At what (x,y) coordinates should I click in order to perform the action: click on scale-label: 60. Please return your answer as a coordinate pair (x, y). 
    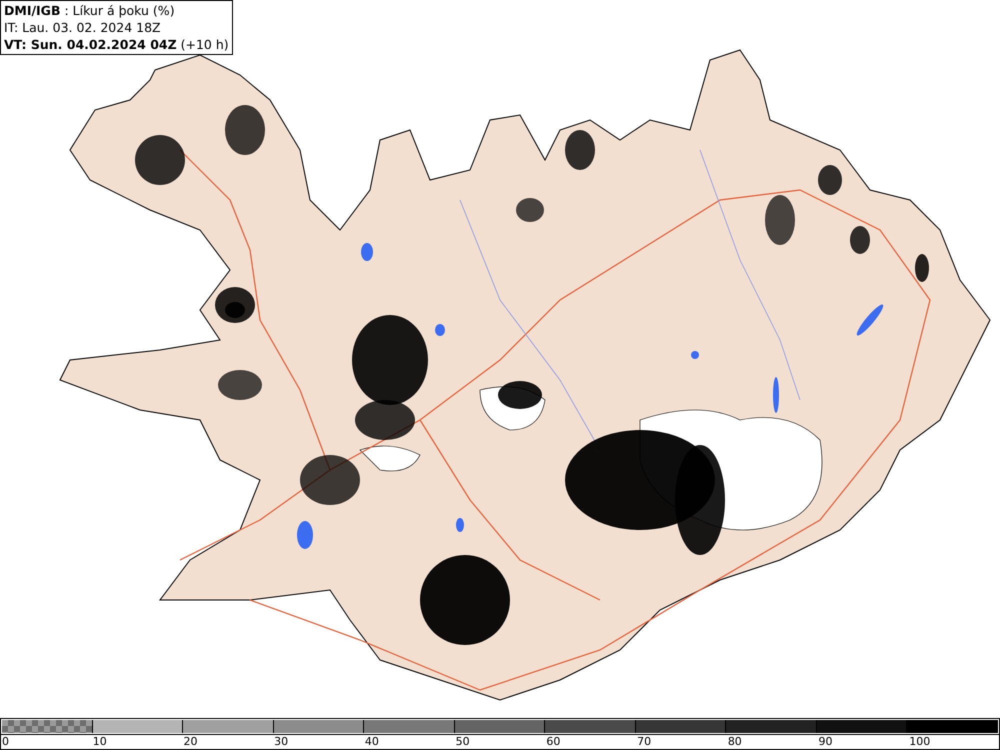
    Looking at the image, I should click on (552, 742).